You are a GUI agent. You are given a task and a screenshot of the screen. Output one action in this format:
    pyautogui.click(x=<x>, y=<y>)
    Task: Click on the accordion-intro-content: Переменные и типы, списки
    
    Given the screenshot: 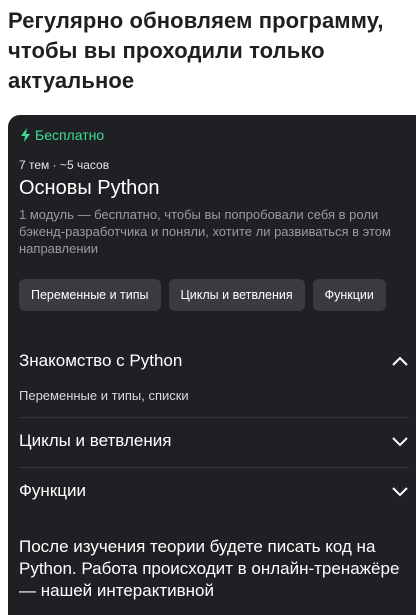 What is the action you would take?
    pyautogui.click(x=104, y=395)
    